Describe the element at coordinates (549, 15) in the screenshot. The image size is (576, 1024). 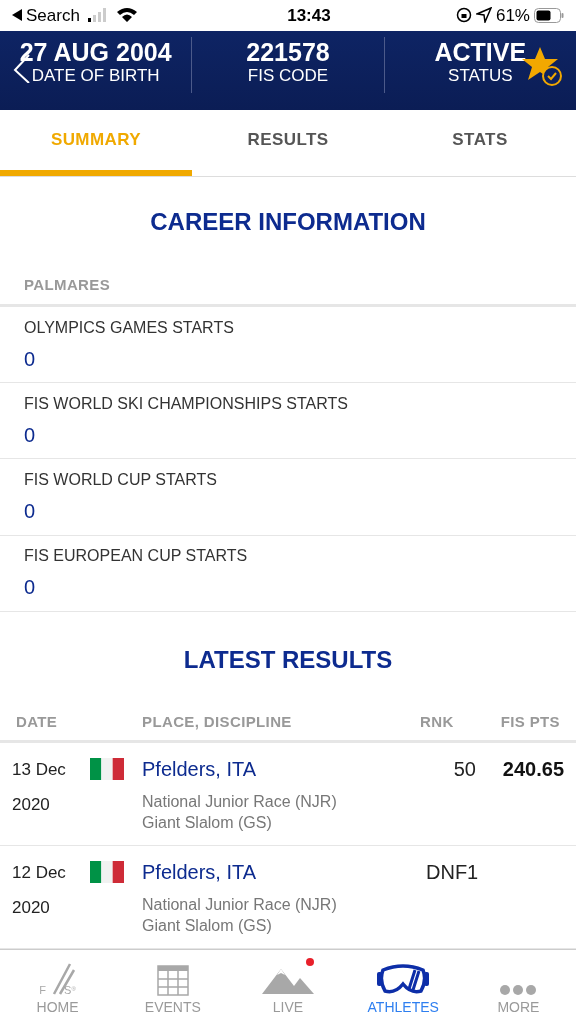
I see `battery-icon` at that location.